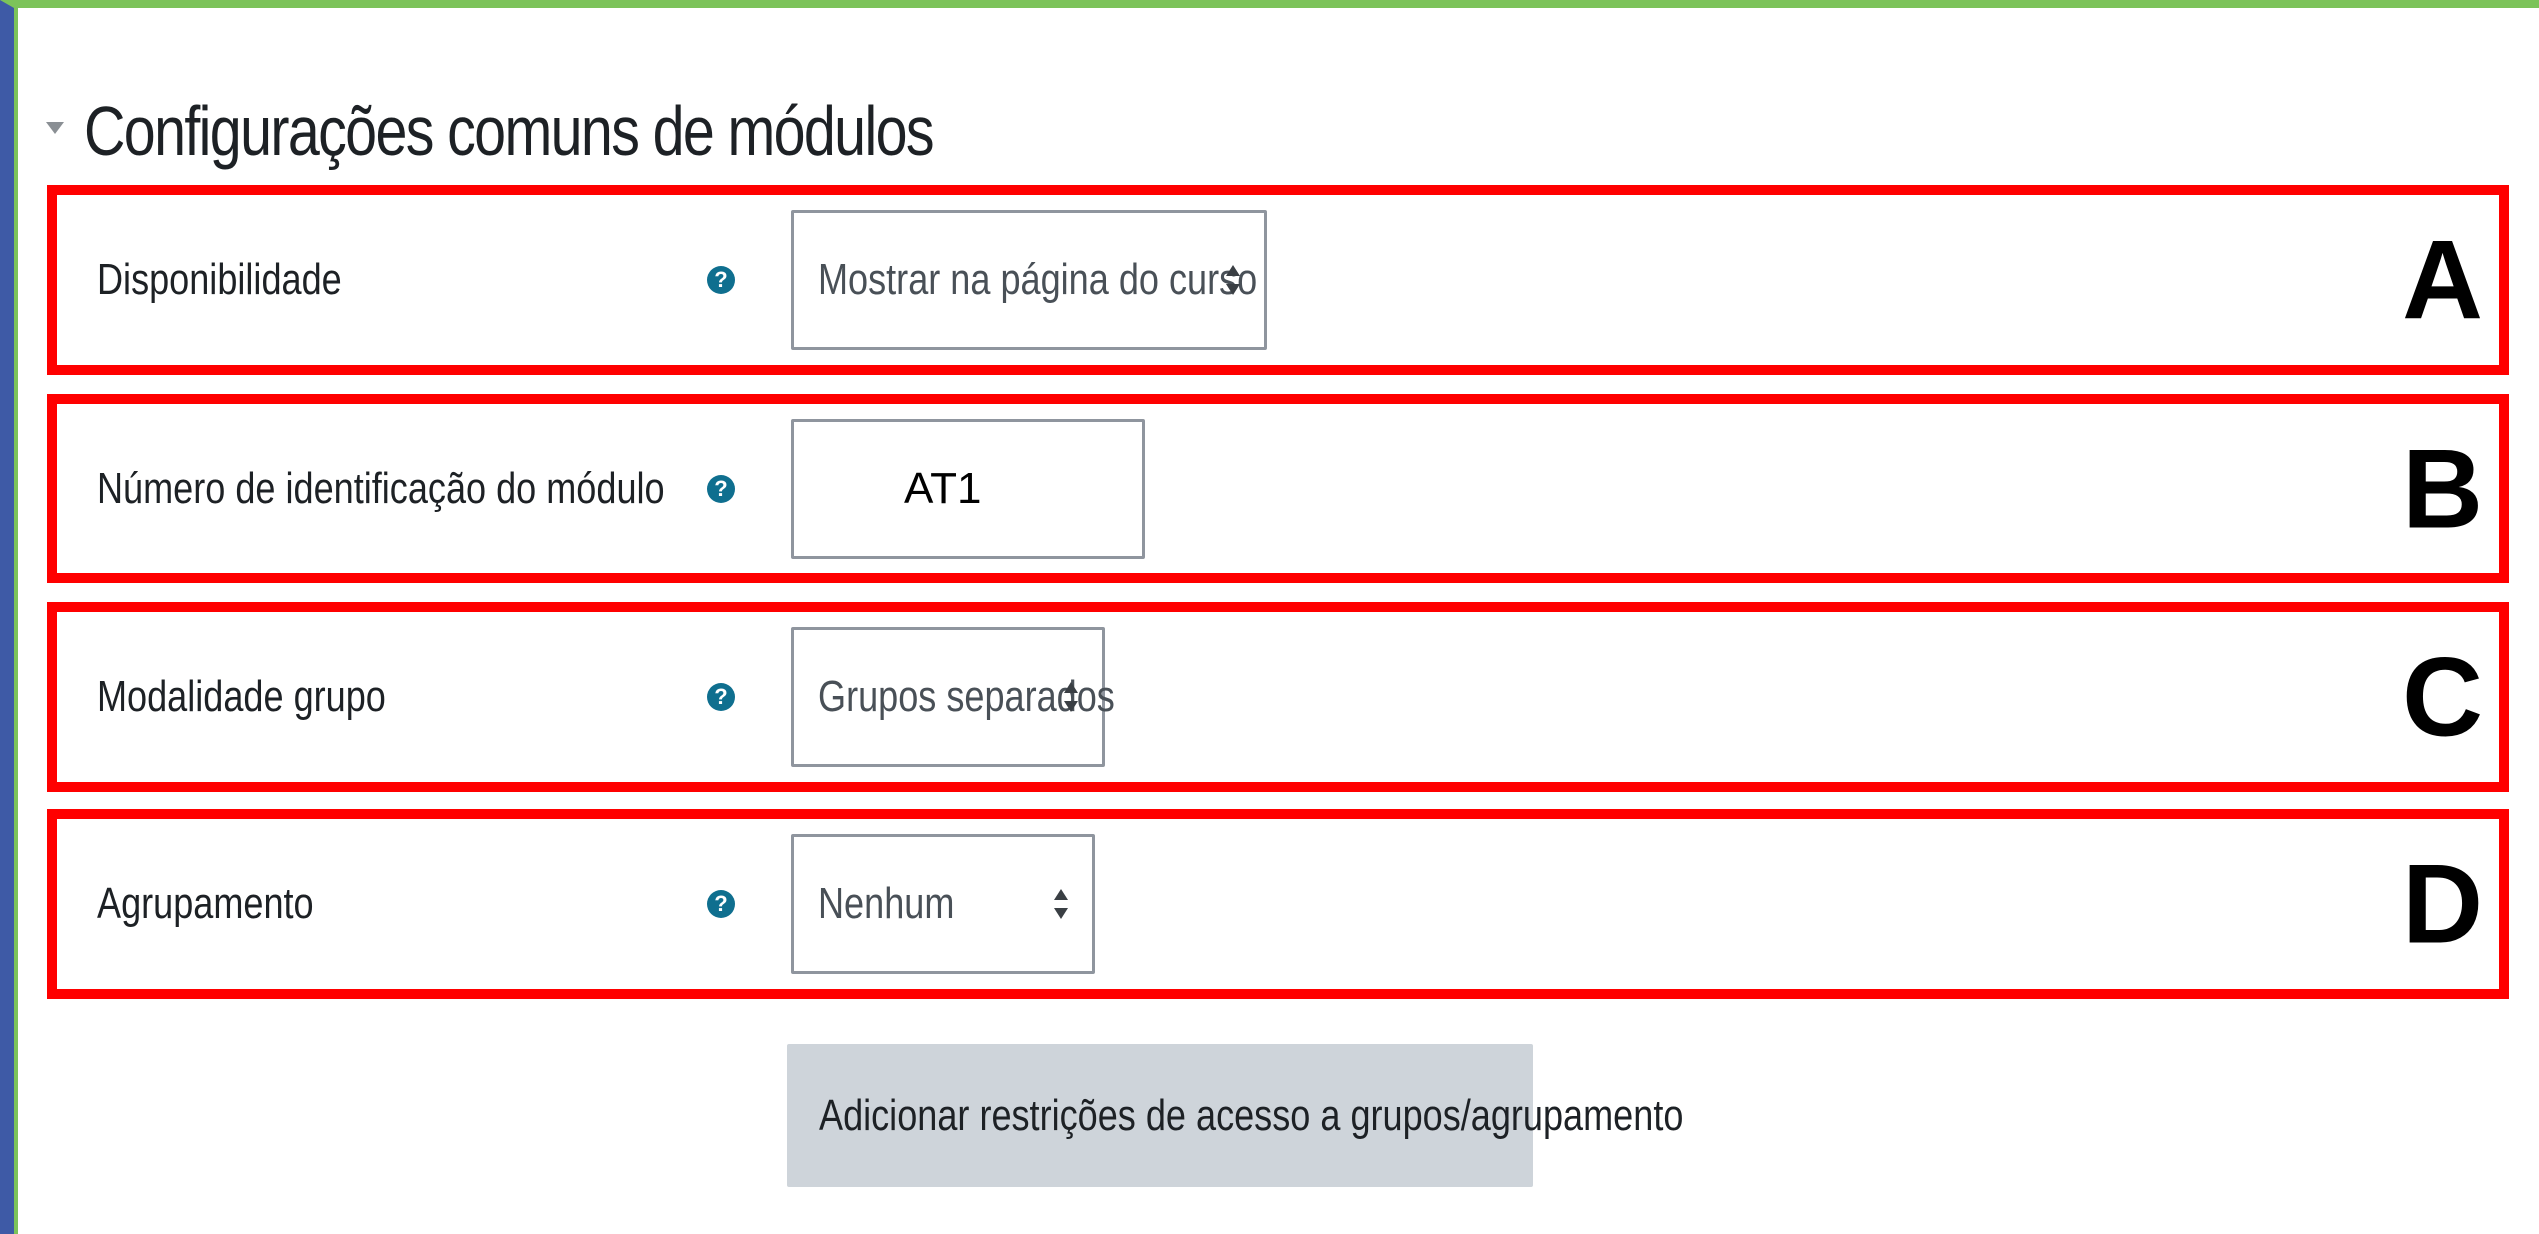  I want to click on marker-letter: B, so click(2442, 488).